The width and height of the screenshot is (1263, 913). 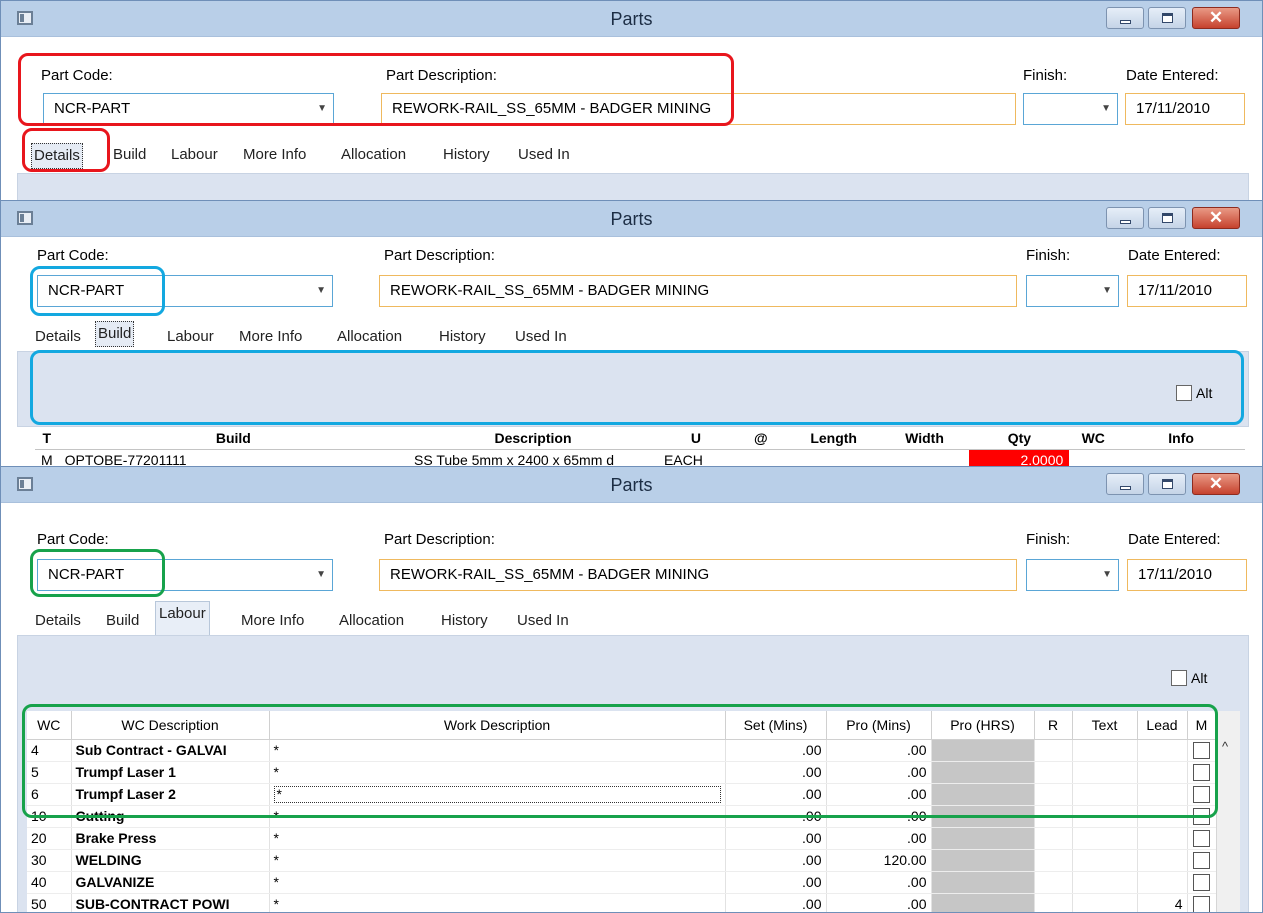 What do you see at coordinates (49, 882) in the screenshot?
I see `labour-cell-wc: 40` at bounding box center [49, 882].